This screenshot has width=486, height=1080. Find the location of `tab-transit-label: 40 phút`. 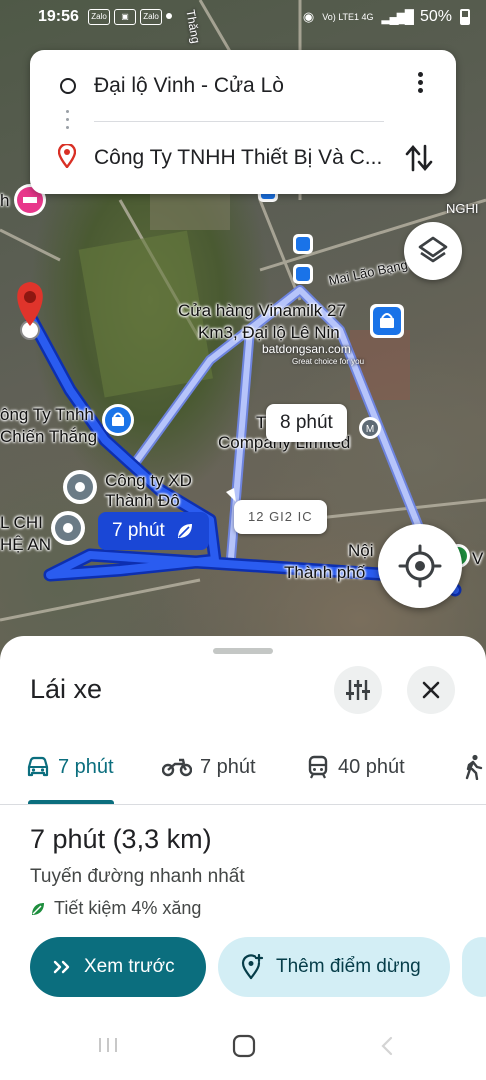

tab-transit-label: 40 phút is located at coordinates (371, 766).